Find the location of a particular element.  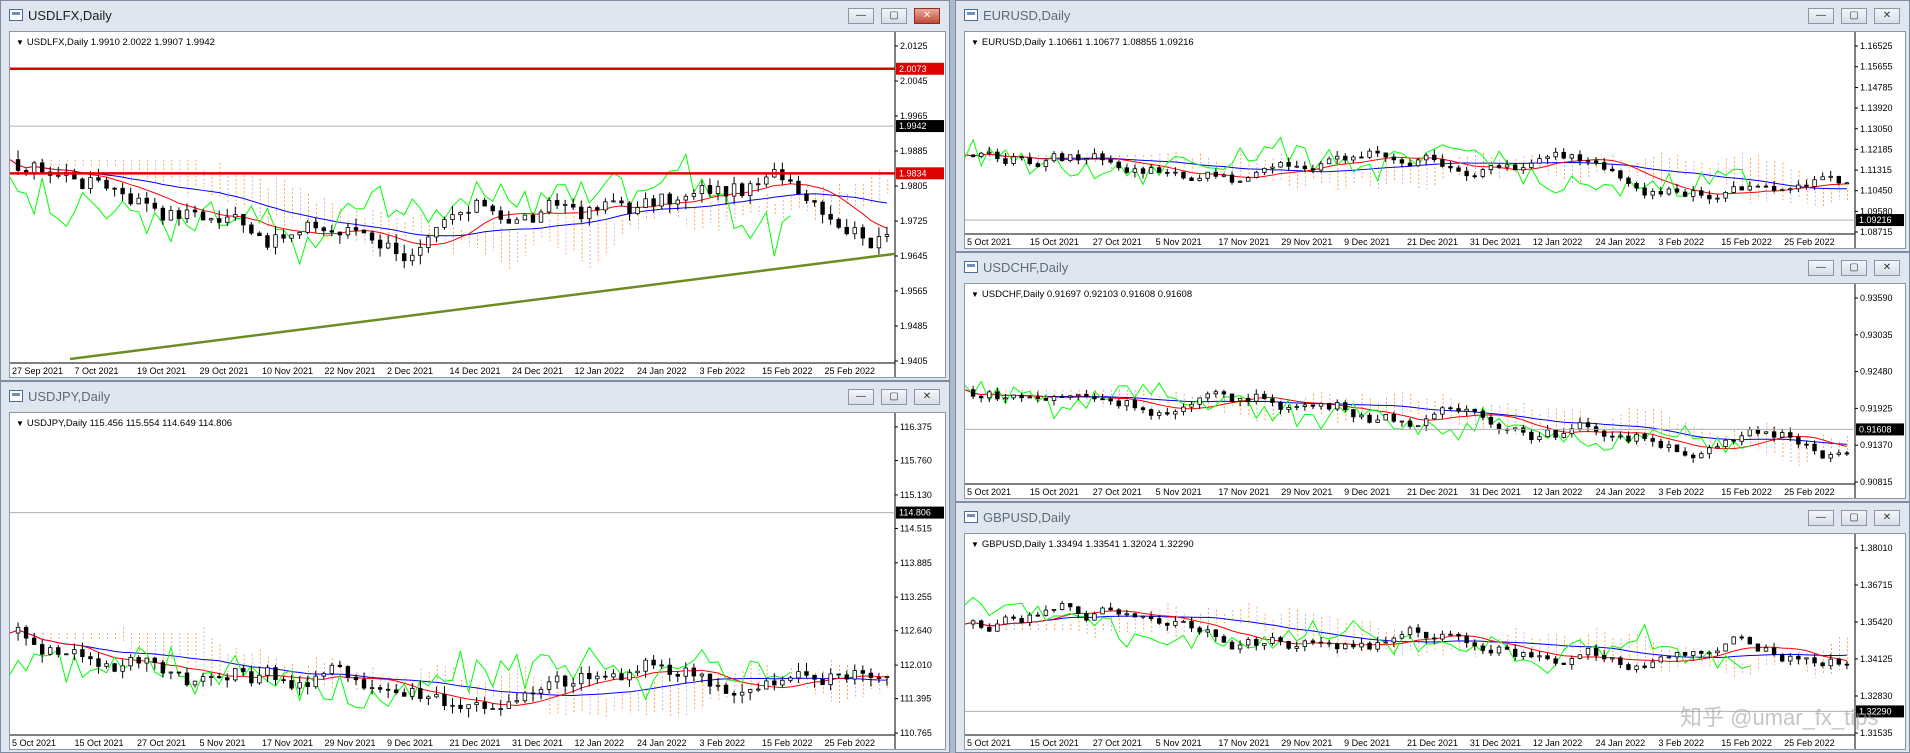

tenkan-line is located at coordinates (448, 667).